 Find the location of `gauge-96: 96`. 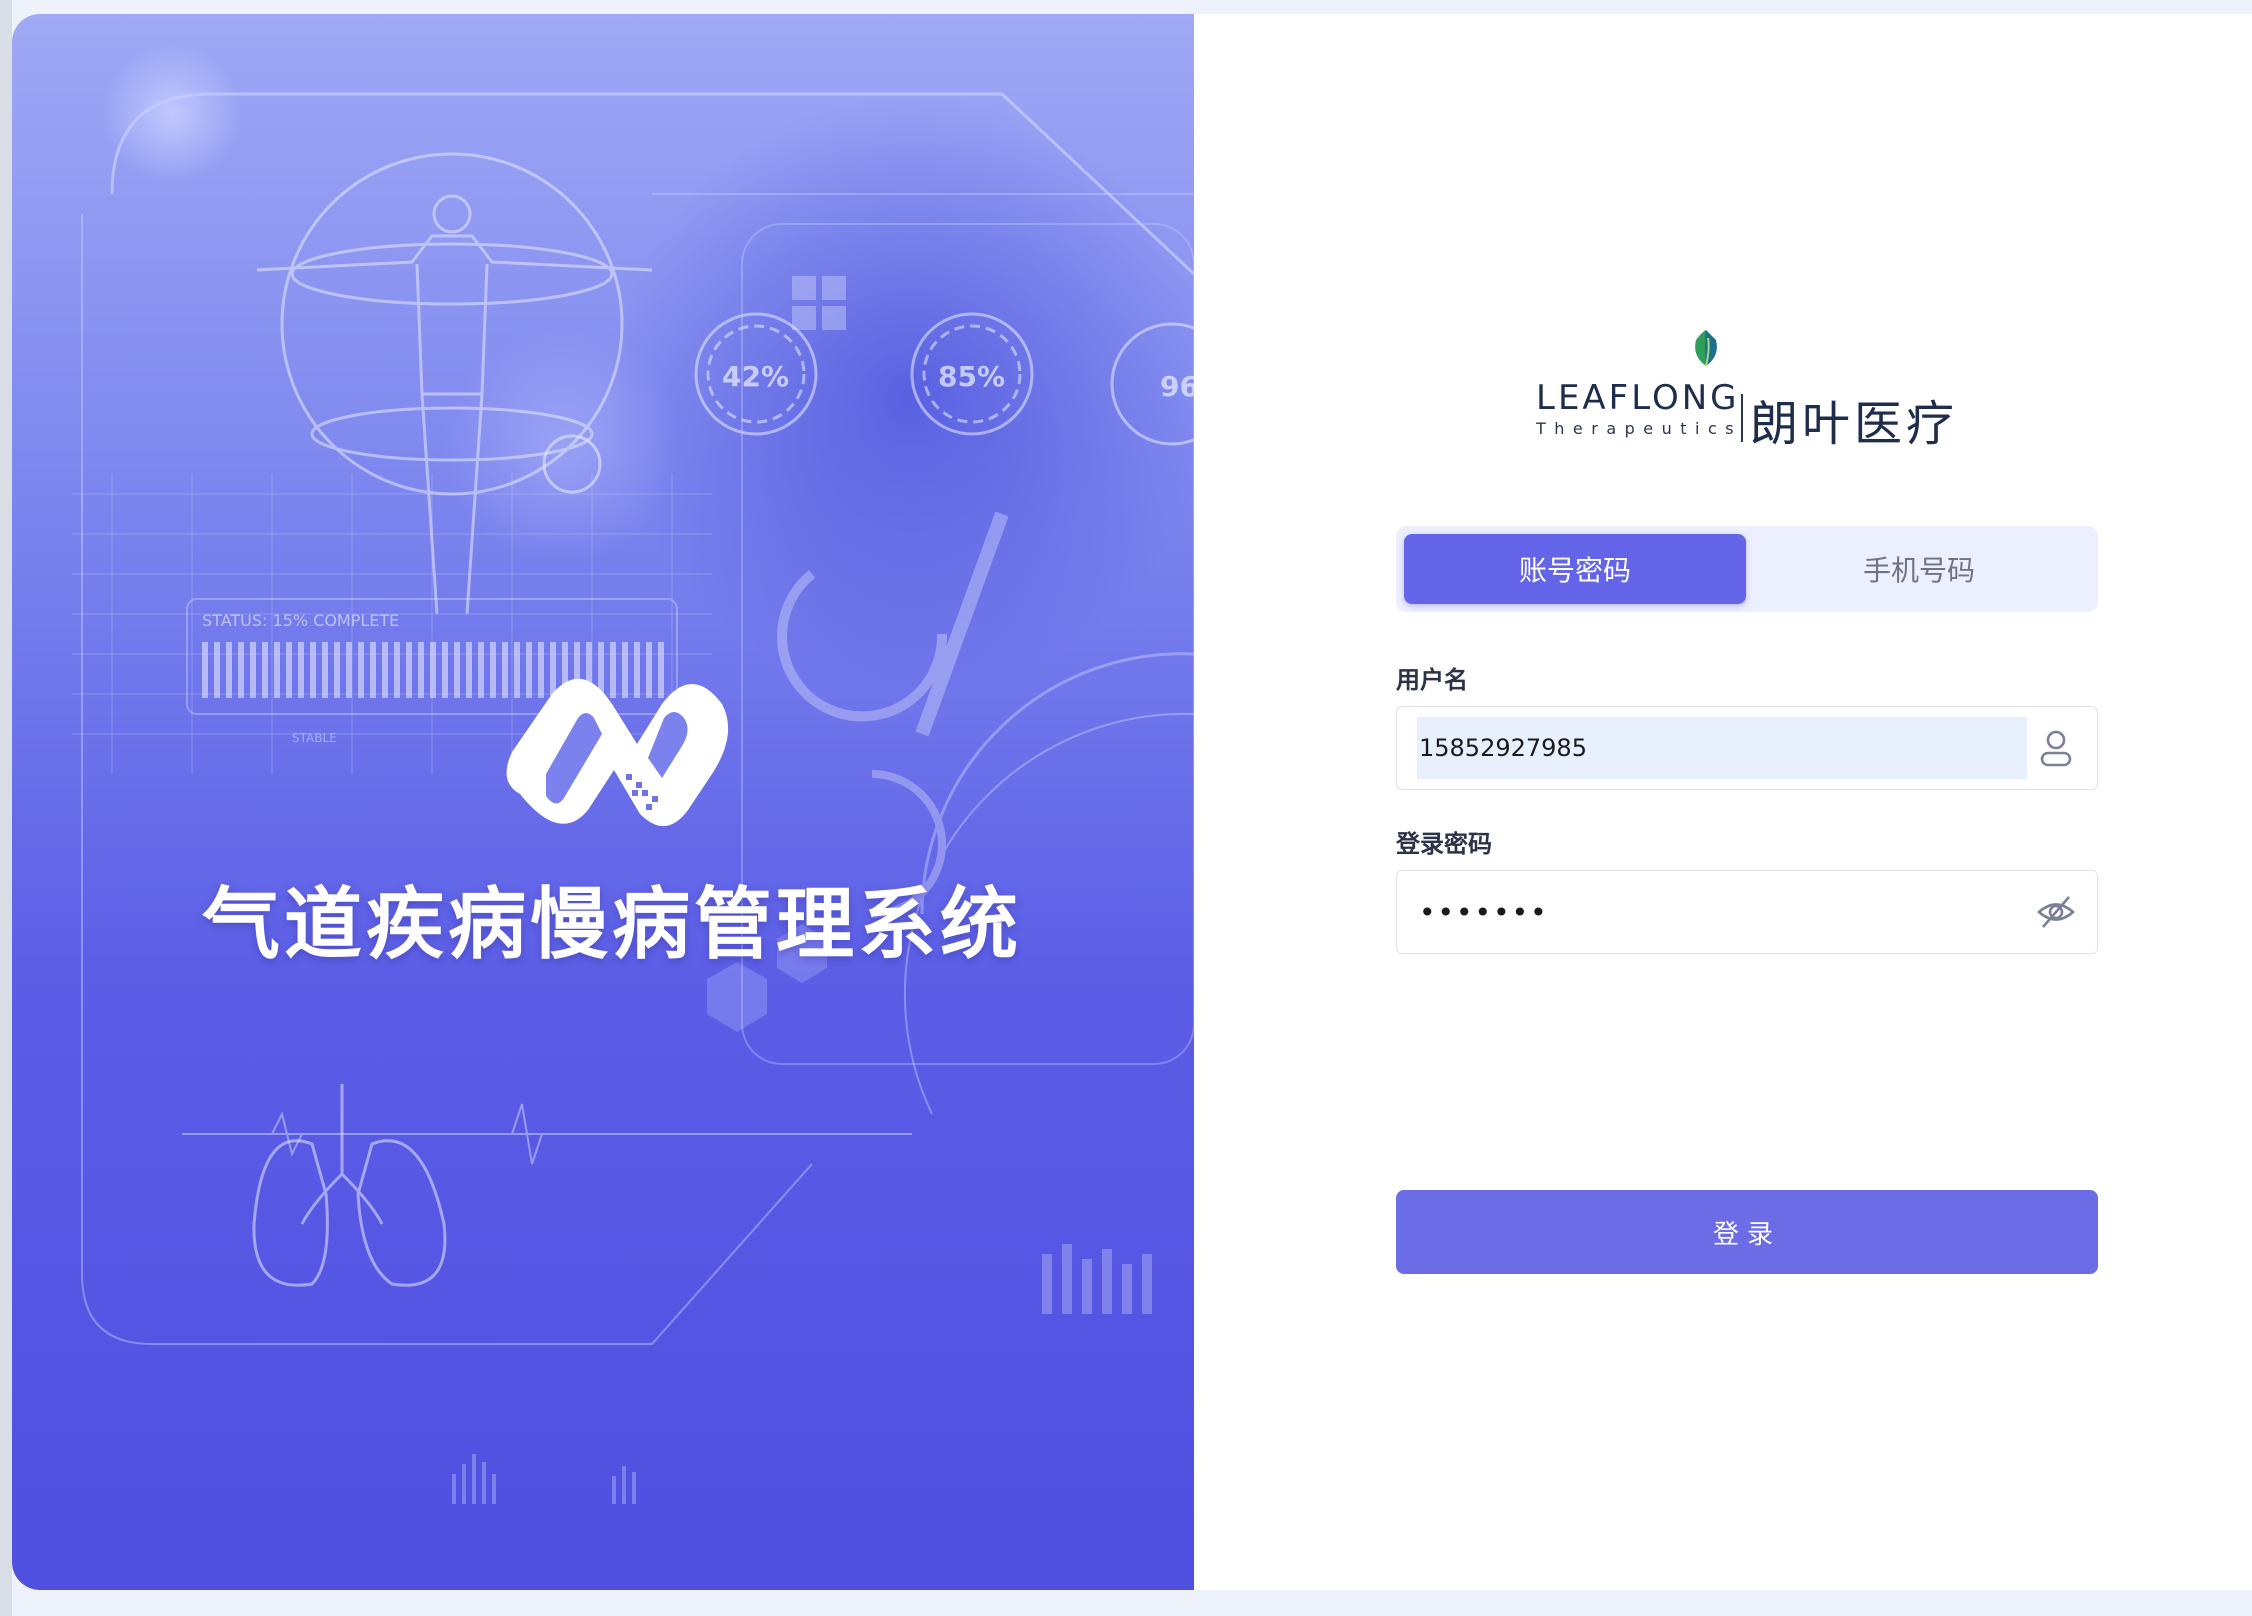

gauge-96: 96 is located at coordinates (1177, 386).